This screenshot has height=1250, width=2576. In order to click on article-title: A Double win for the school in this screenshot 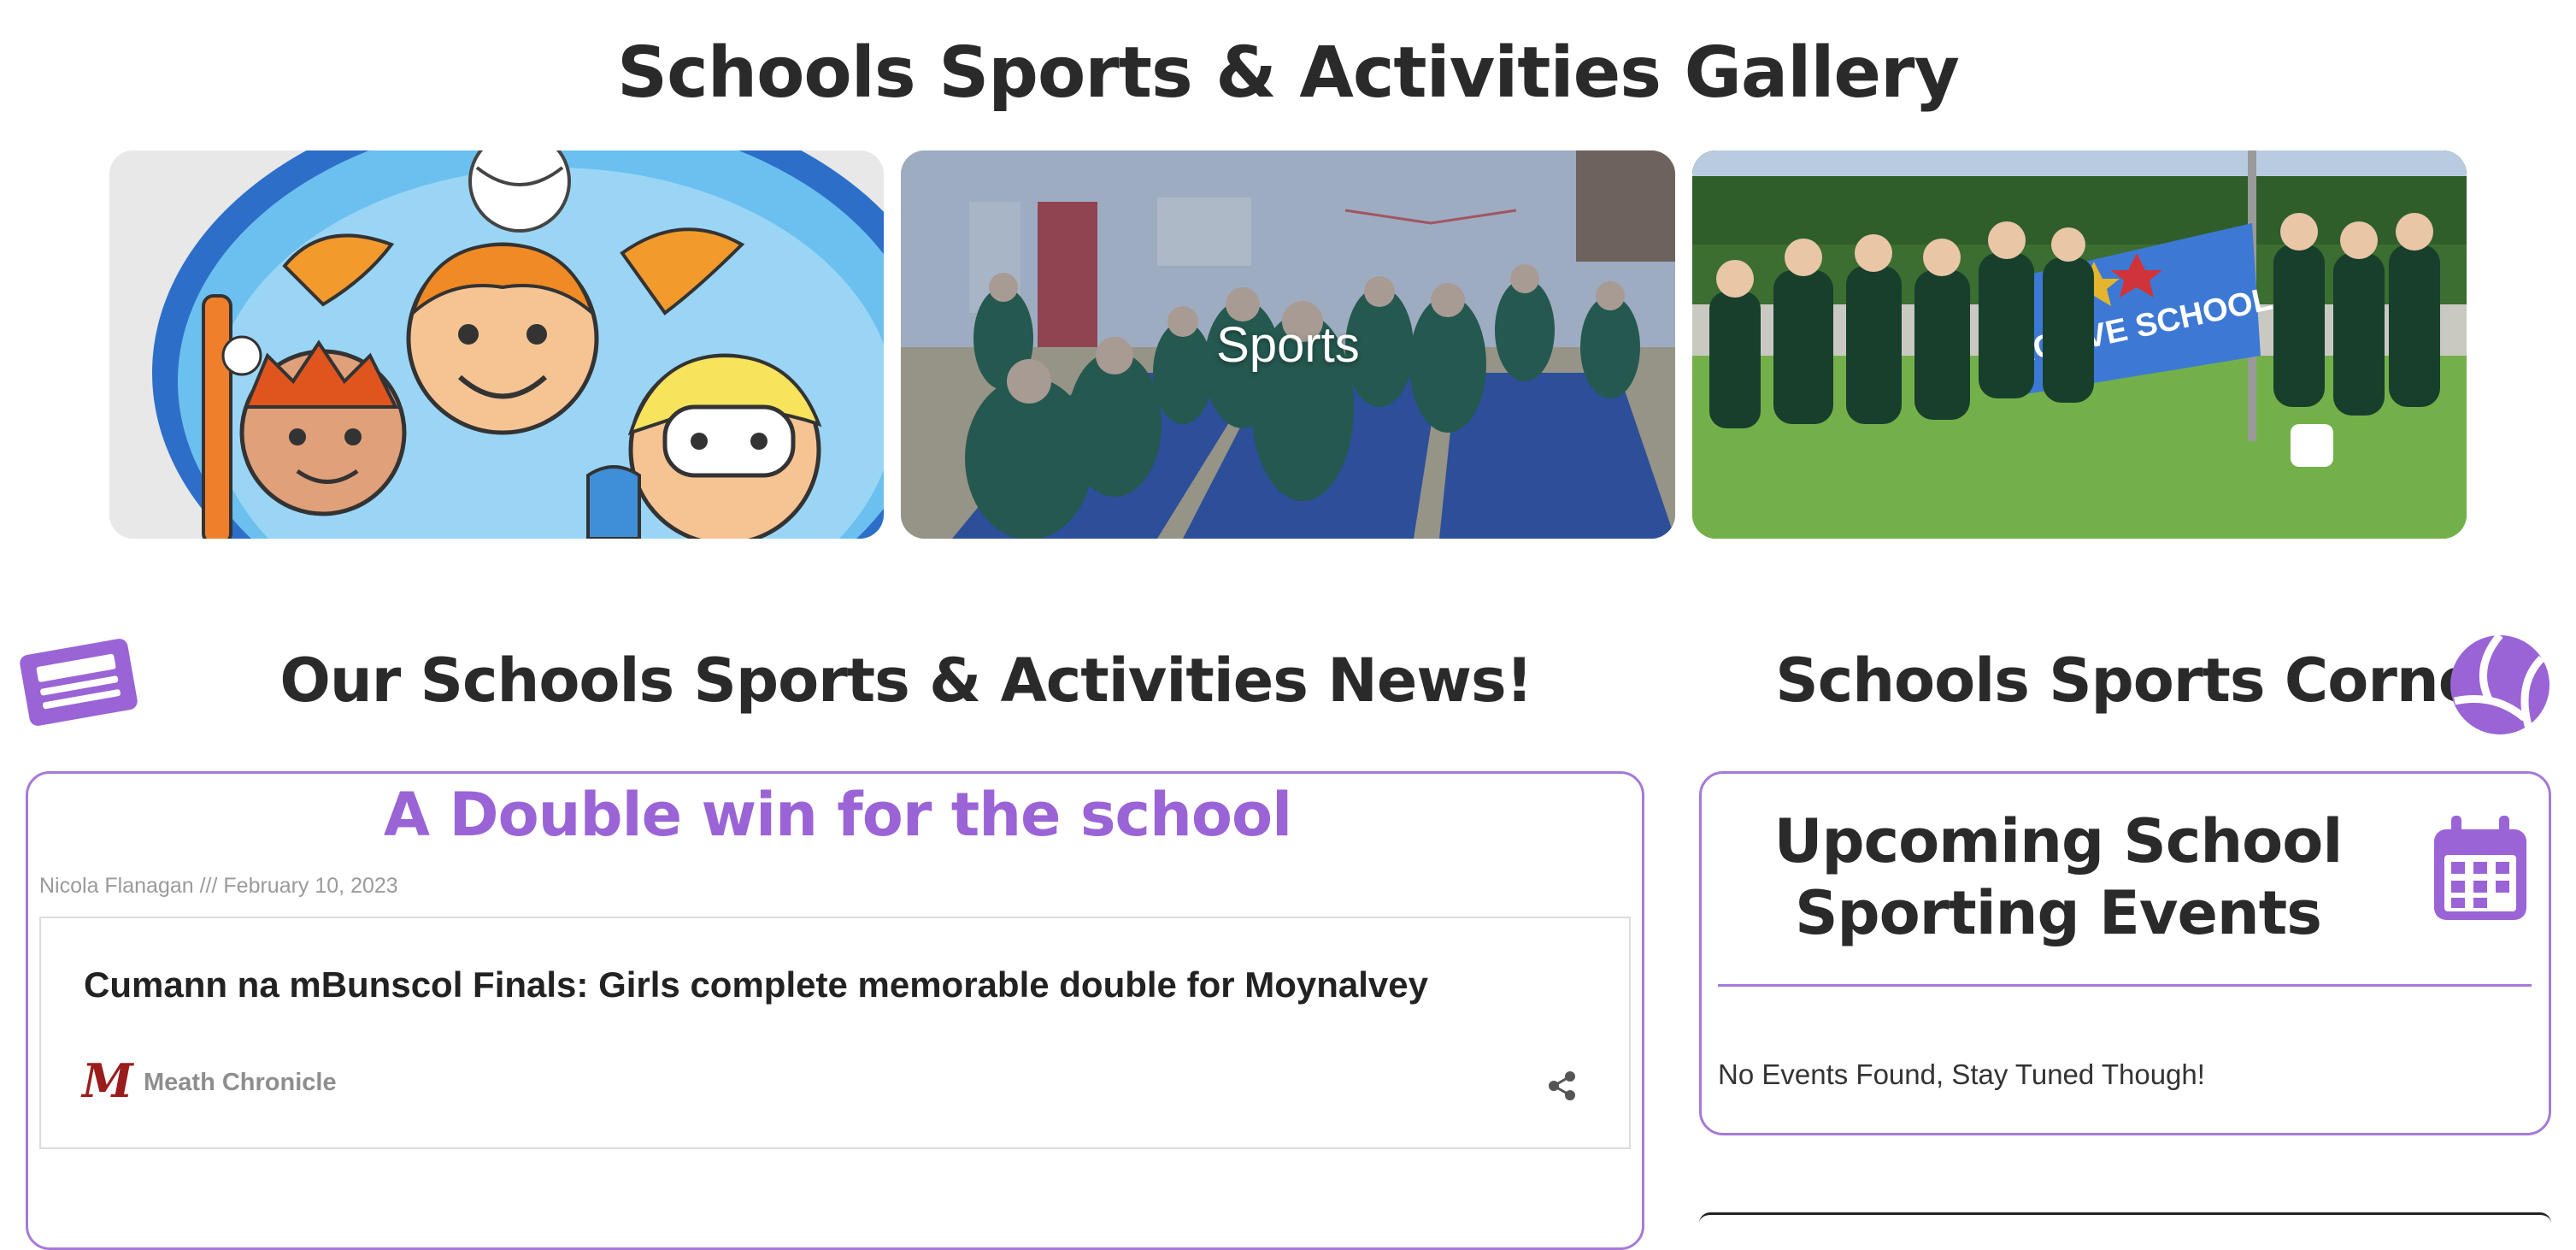, I will do `click(838, 815)`.